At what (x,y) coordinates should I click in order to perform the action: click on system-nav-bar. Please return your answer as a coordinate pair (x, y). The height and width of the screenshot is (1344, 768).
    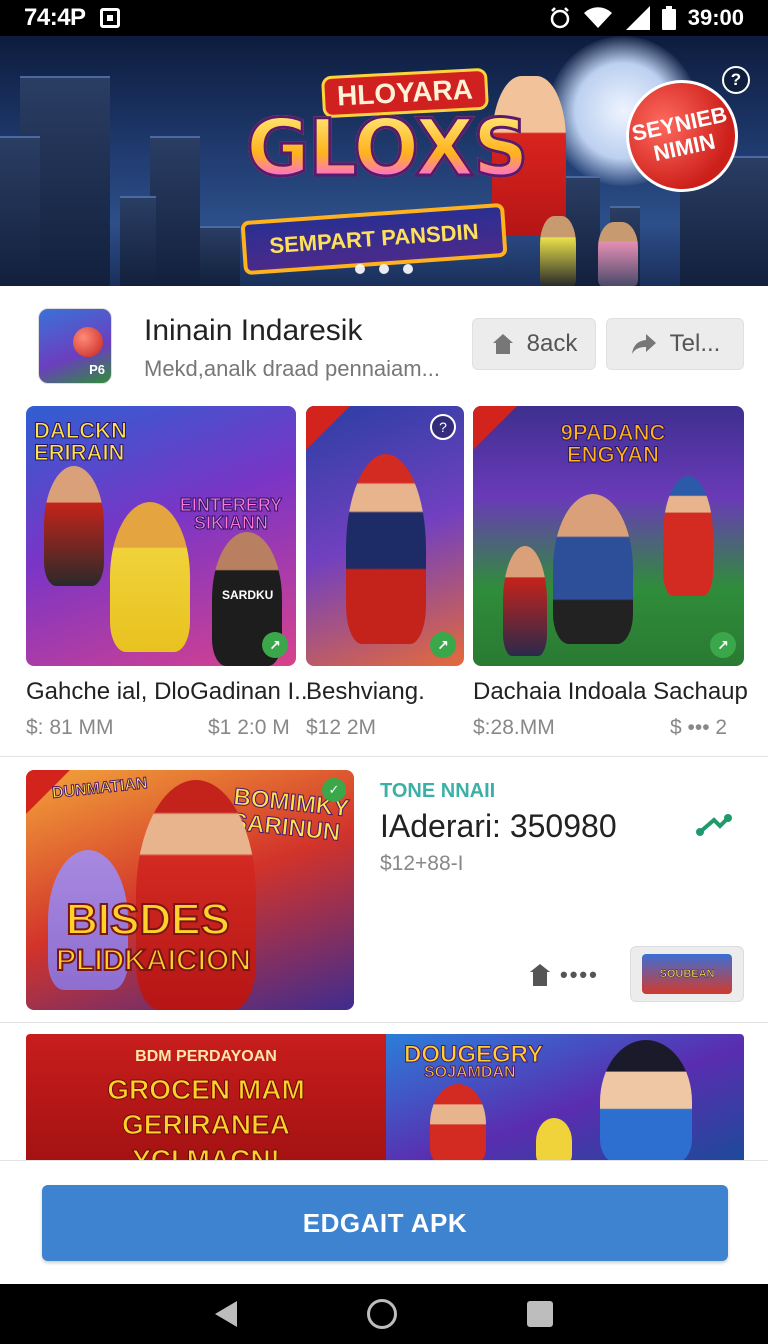
    Looking at the image, I should click on (384, 1314).